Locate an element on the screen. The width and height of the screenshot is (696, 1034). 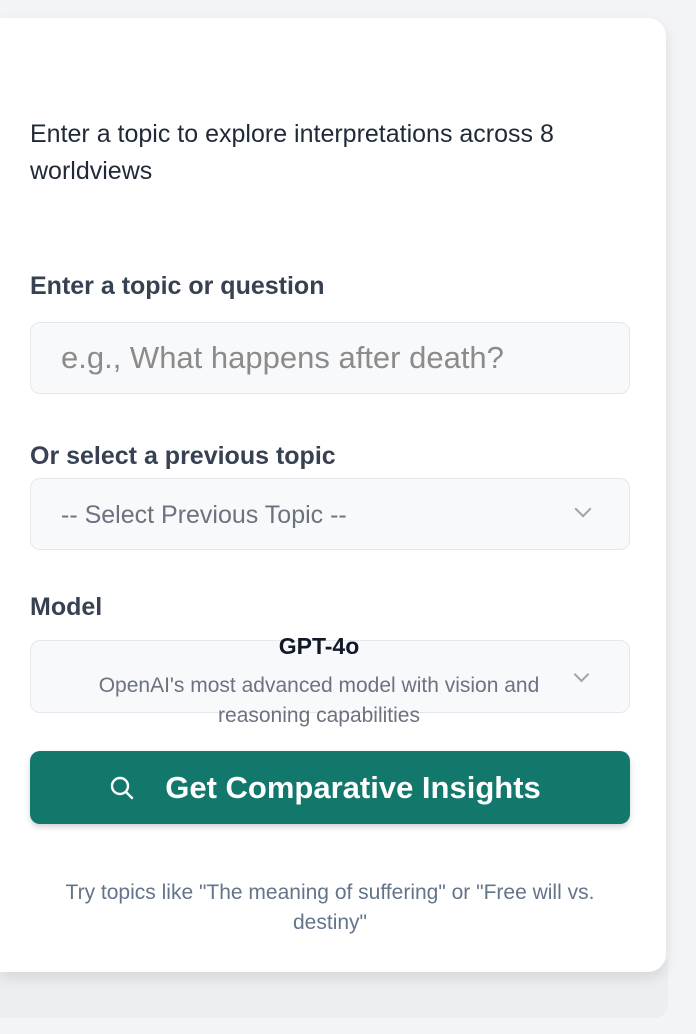
get-insights-label: Get Comparative Insights is located at coordinates (353, 787).